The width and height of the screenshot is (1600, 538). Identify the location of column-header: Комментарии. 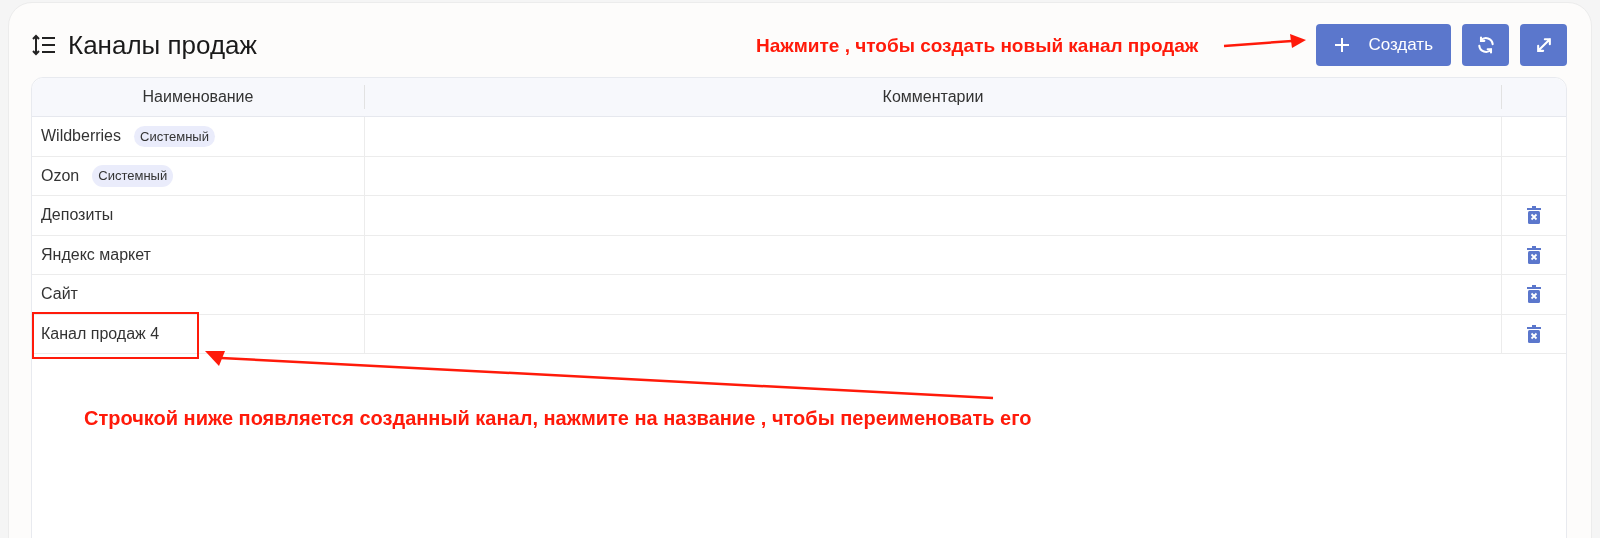
(933, 97).